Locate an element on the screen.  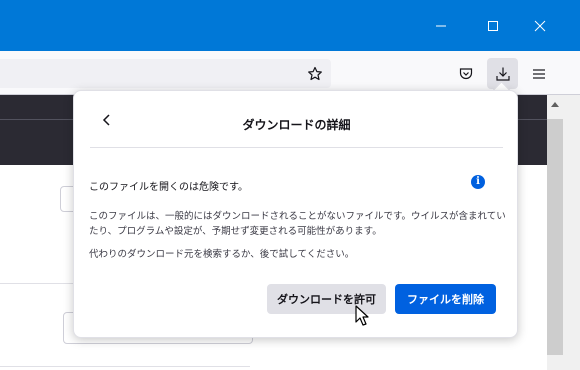
bookmark-star-icon is located at coordinates (315, 73).